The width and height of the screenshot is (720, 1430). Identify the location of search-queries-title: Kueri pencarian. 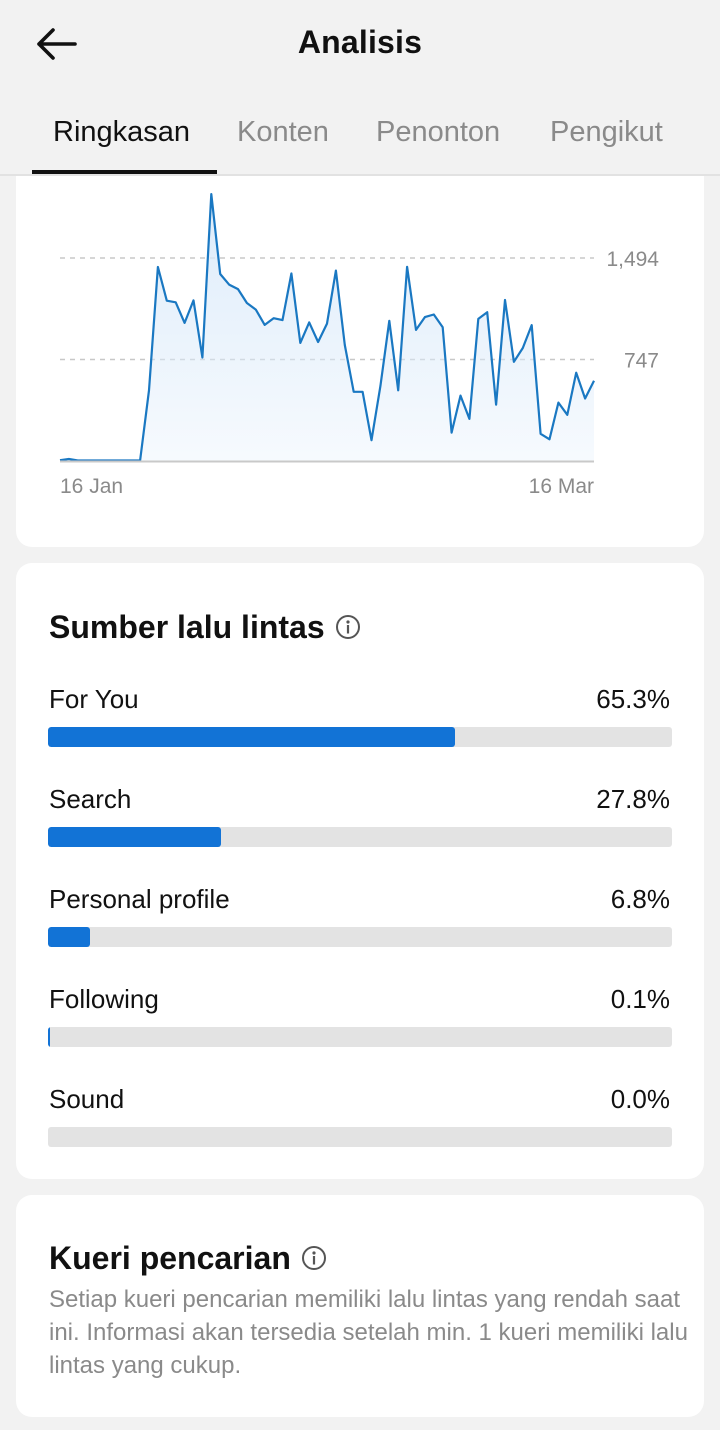
(188, 1258).